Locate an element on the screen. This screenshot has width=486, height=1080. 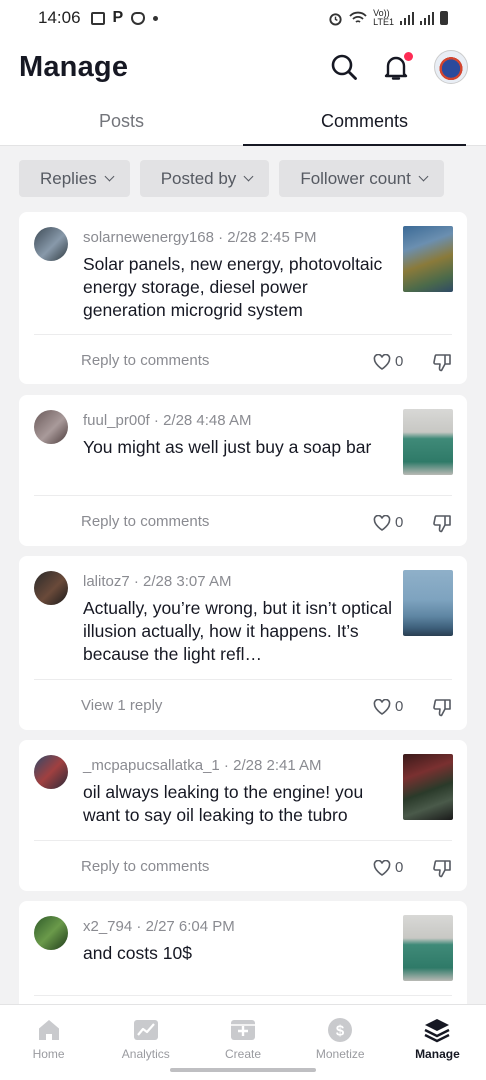
filter-posted-by: Posted by is located at coordinates (204, 178).